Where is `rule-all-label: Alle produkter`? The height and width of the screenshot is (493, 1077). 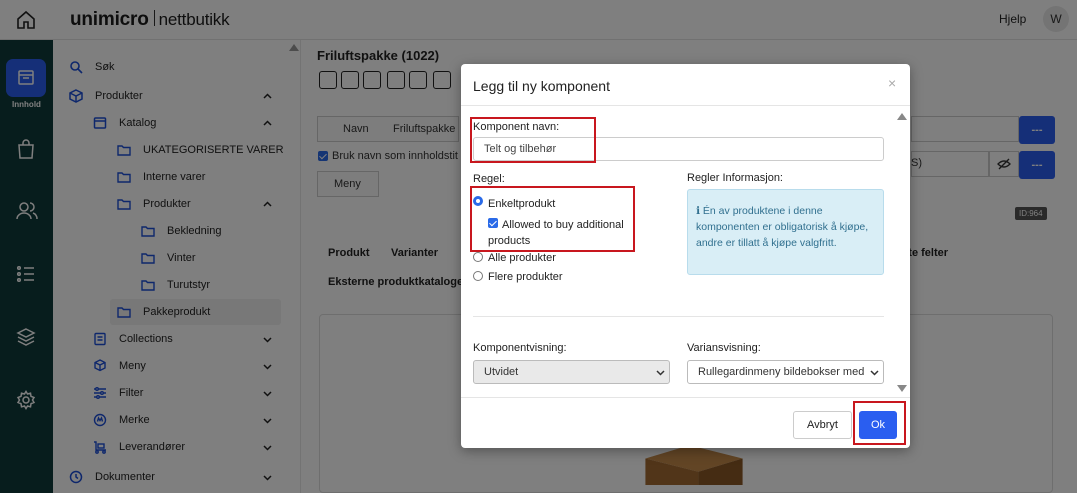 rule-all-label: Alle produkter is located at coordinates (522, 258).